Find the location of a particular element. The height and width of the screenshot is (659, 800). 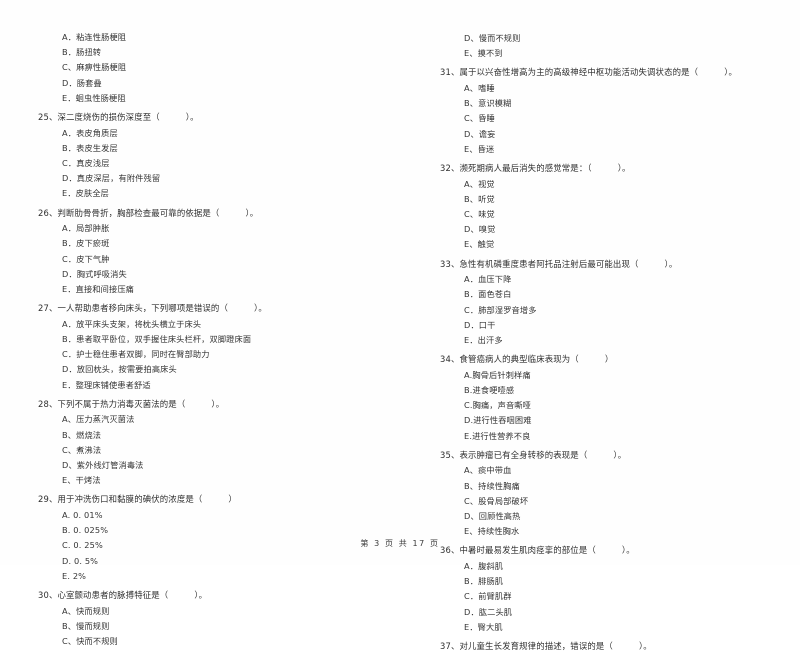

question-stem: 33、急性有机磷重度患者阿托品注射后最可能出现（ ）。 is located at coordinates (601, 265).